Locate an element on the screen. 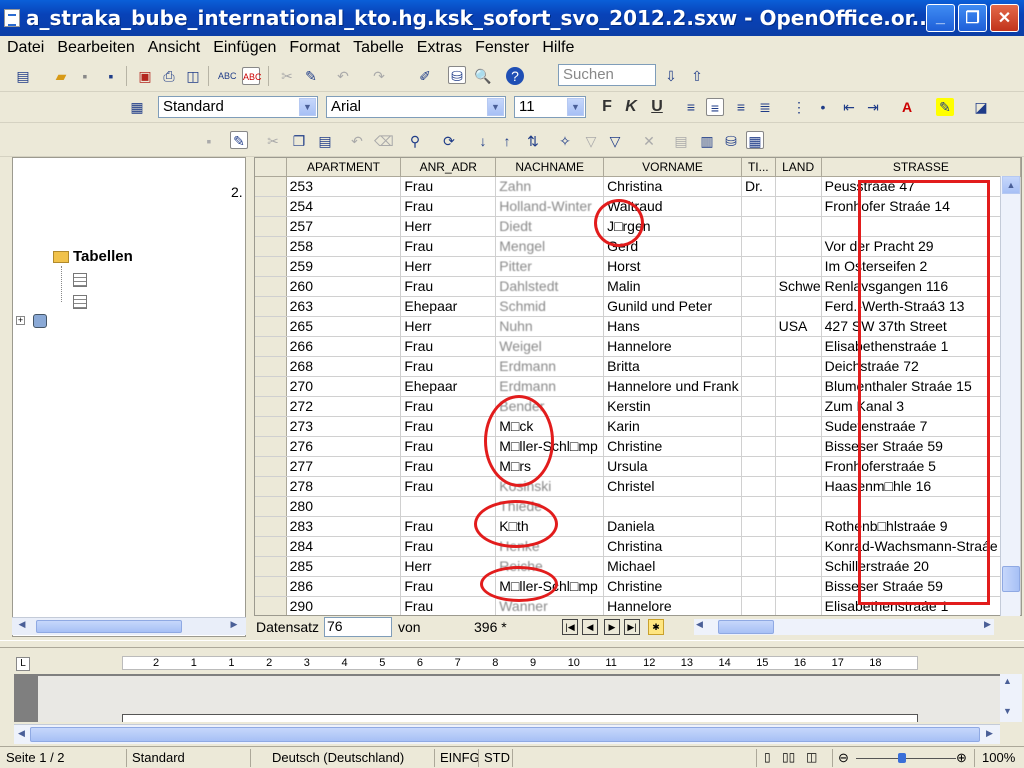 Image resolution: width=1024 pixels, height=768 pixels. minimize-button: _ is located at coordinates (940, 18).